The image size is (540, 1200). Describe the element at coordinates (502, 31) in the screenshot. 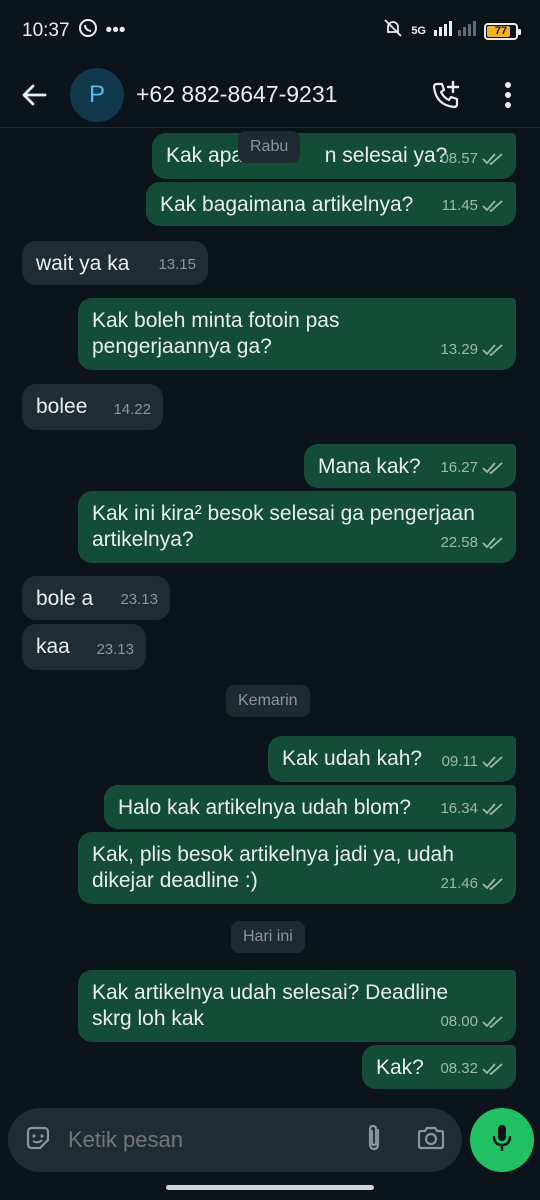

I see `battery-icon: 77` at that location.